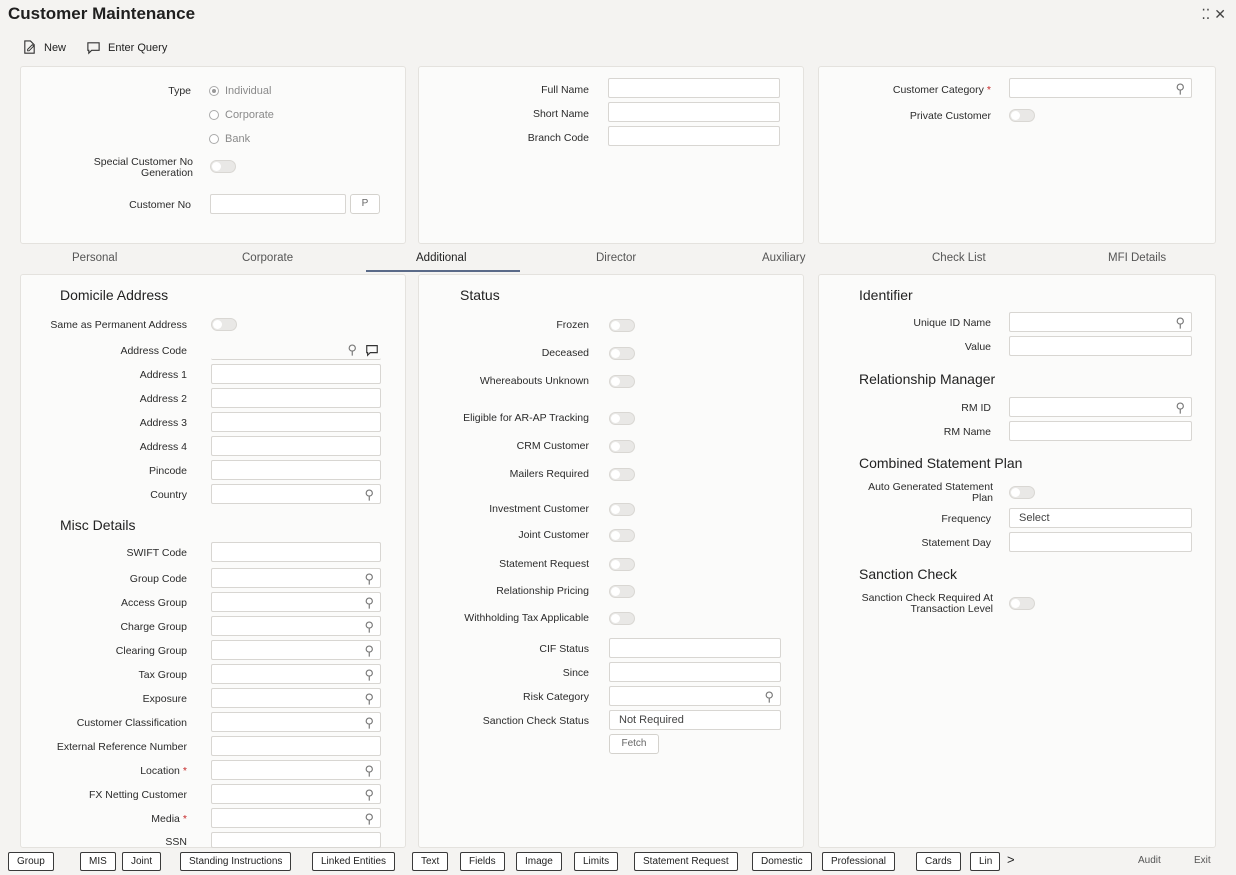 The image size is (1236, 875). What do you see at coordinates (695, 696) in the screenshot?
I see `risk-category-field: ⚲` at bounding box center [695, 696].